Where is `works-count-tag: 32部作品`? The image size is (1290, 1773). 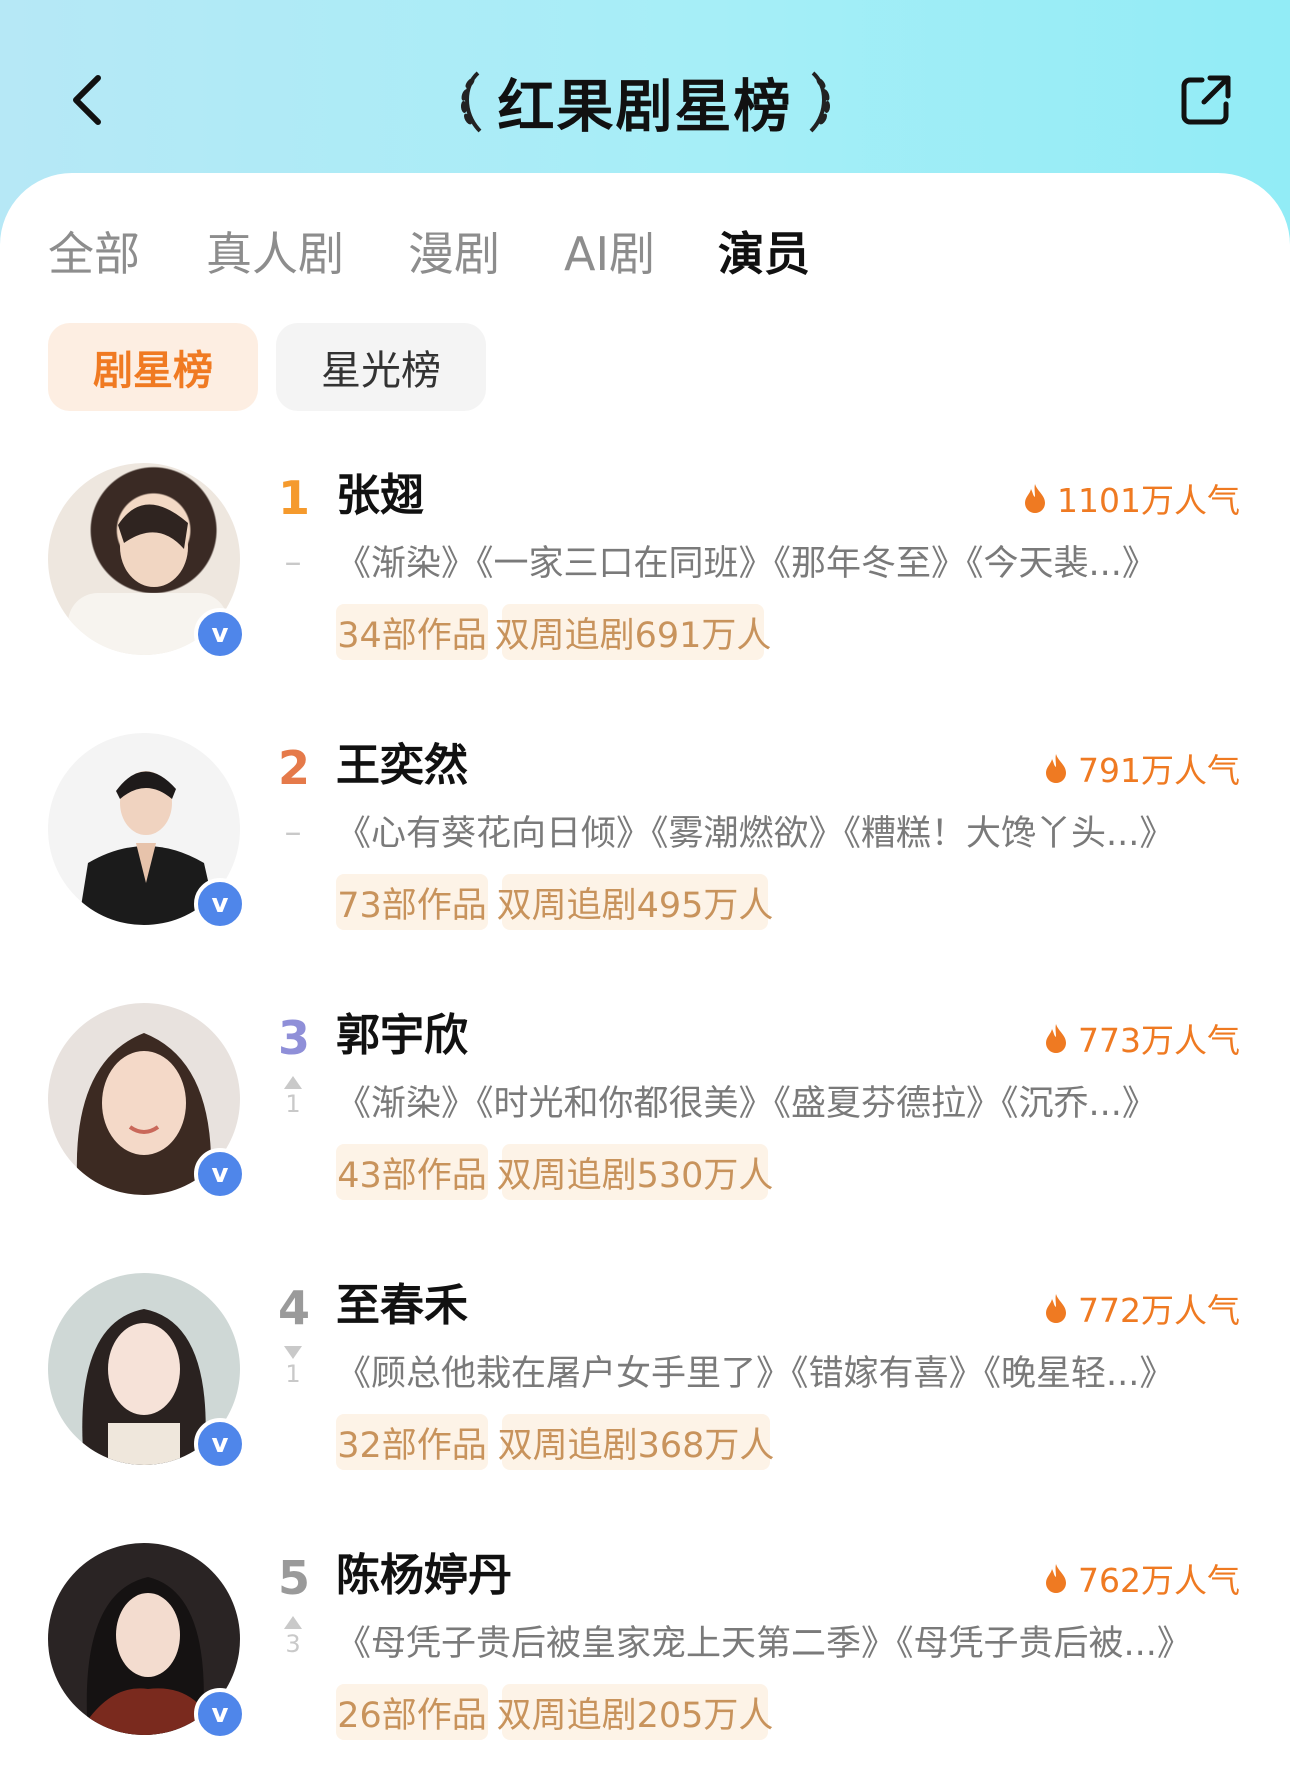 works-count-tag: 32部作品 is located at coordinates (412, 1442).